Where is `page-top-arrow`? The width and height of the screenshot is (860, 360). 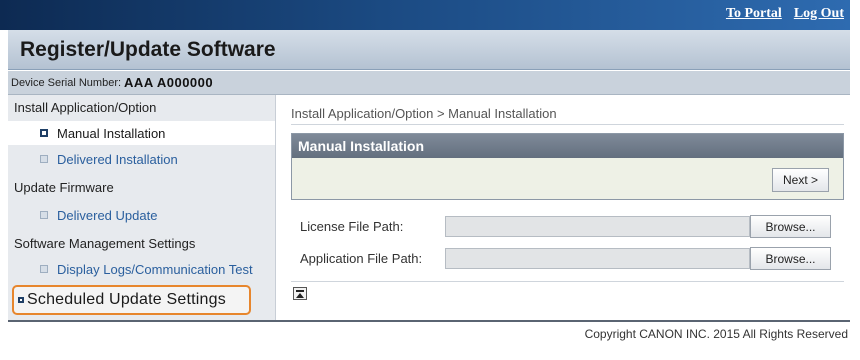 page-top-arrow is located at coordinates (300, 295).